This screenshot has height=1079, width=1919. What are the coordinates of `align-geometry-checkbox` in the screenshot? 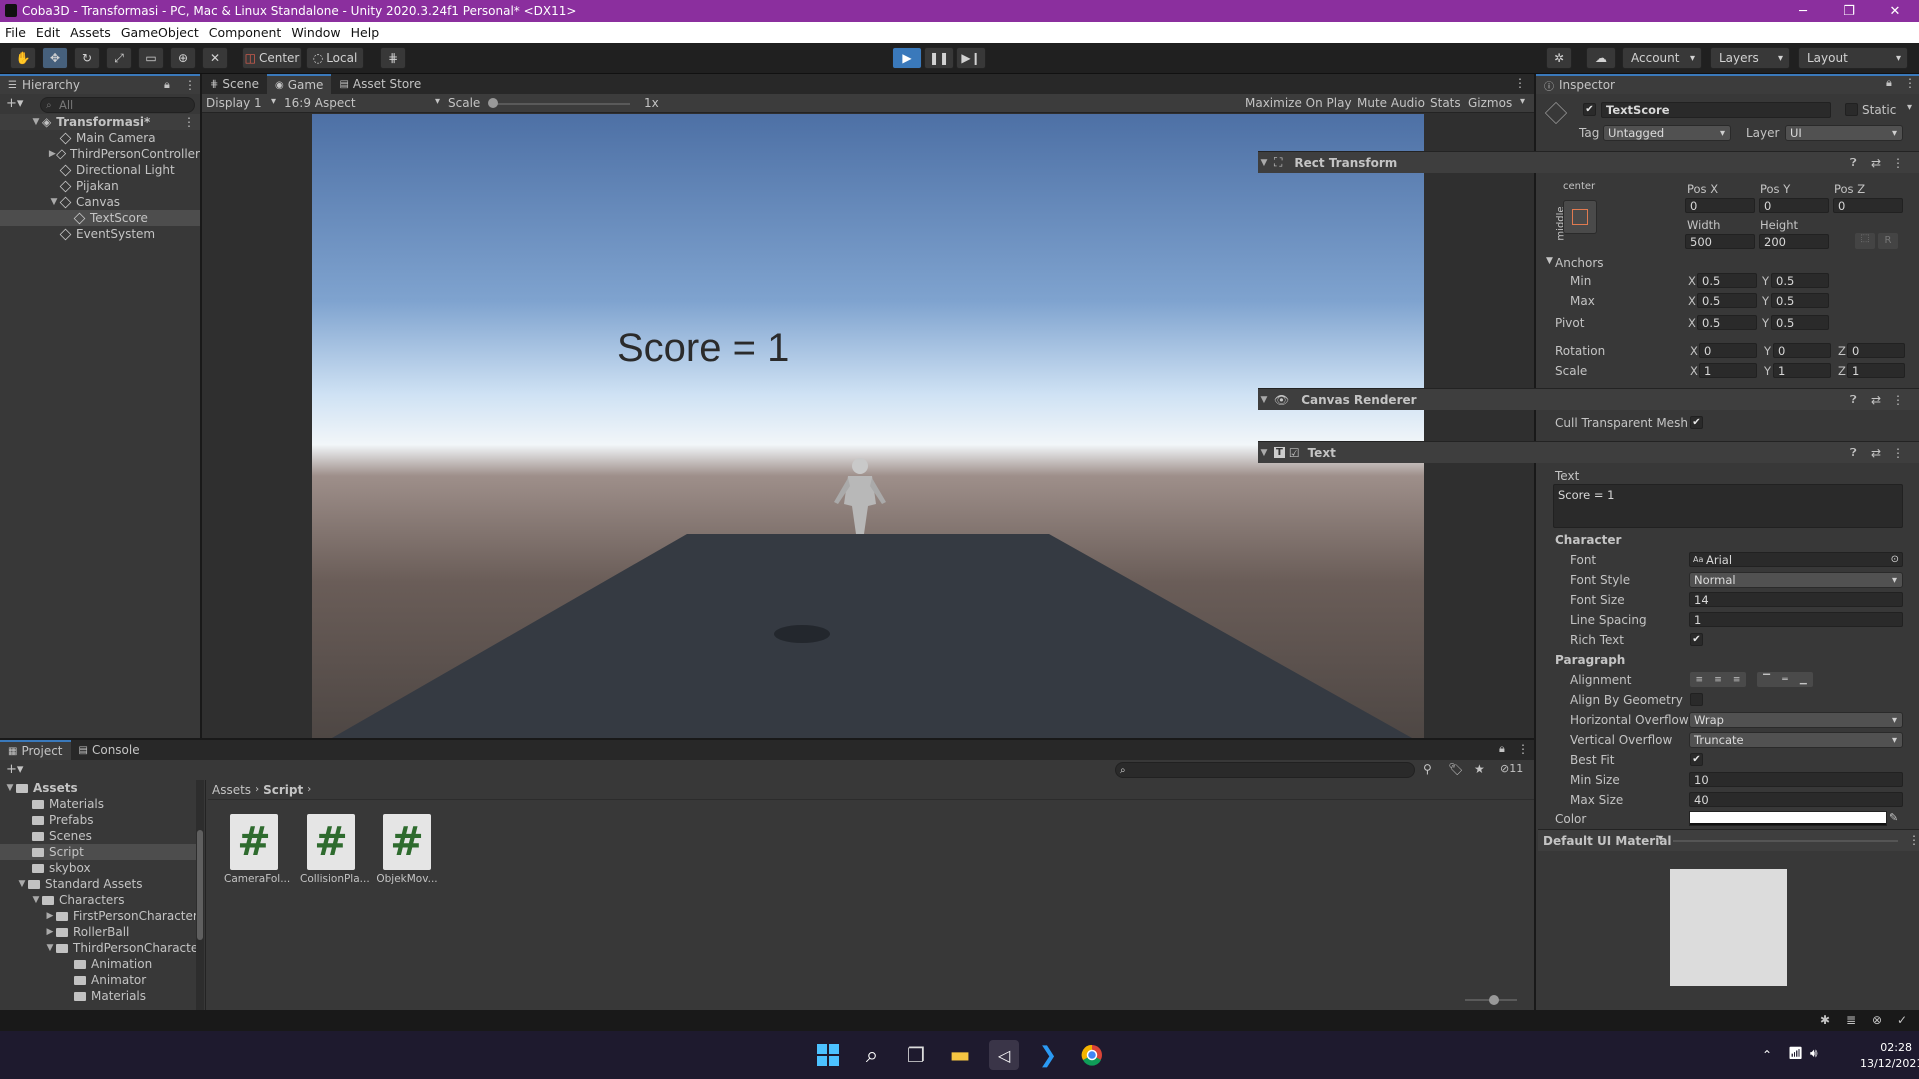 It's located at (1696, 699).